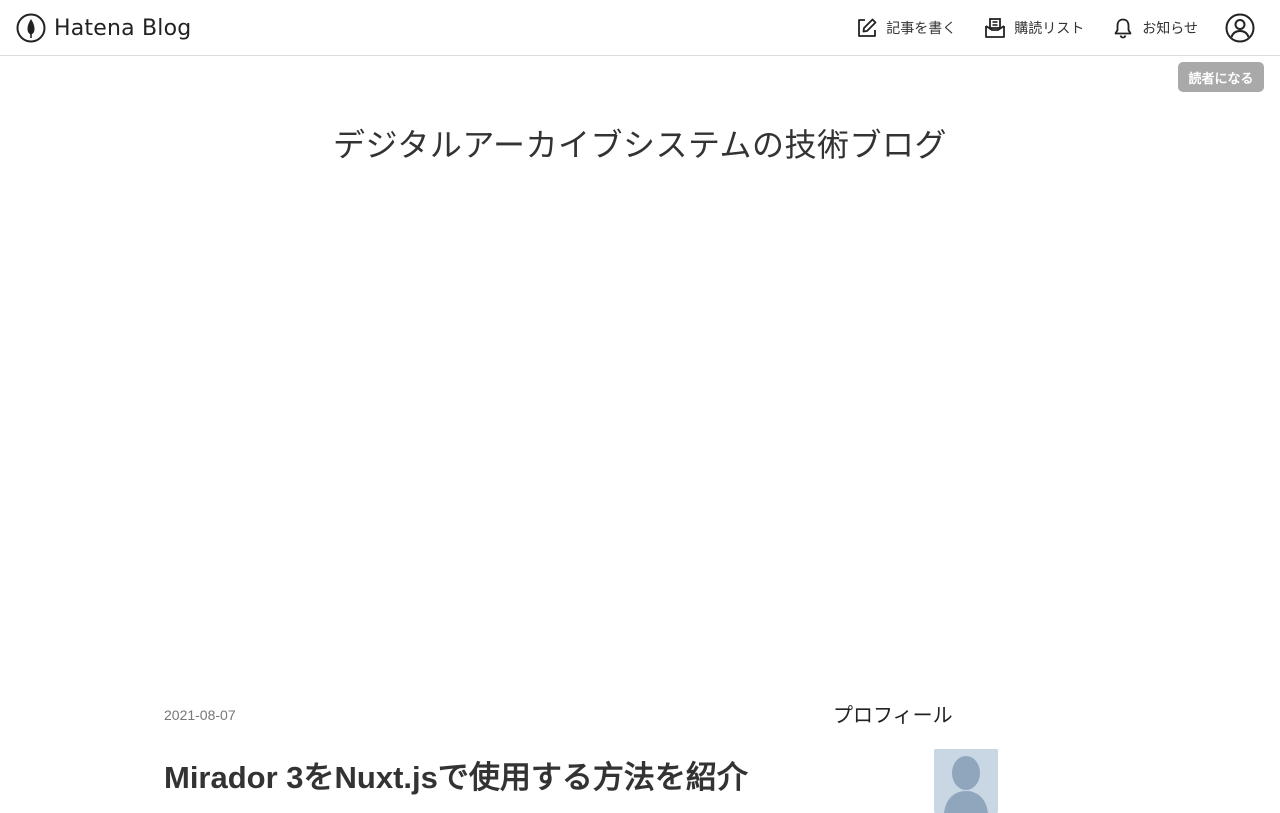 This screenshot has height=813, width=1280. What do you see at coordinates (31, 28) in the screenshot?
I see `hatena-pen-icon` at bounding box center [31, 28].